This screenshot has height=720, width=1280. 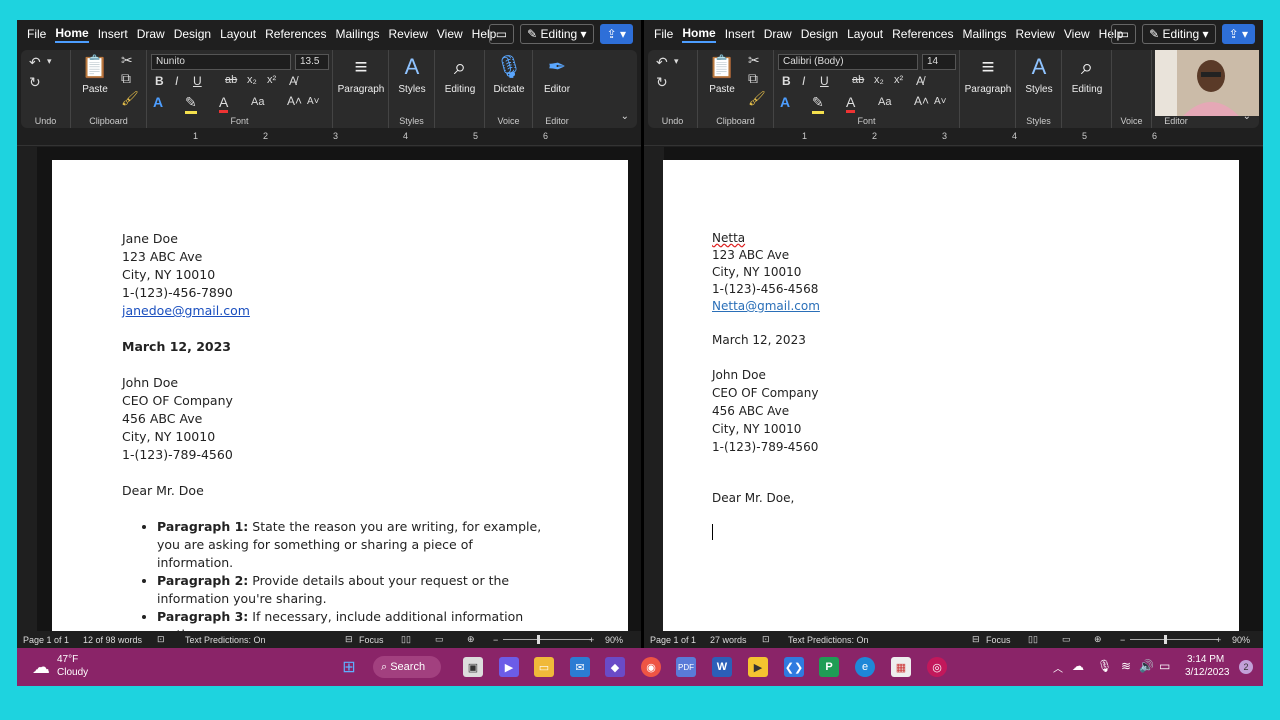 I want to click on word-count: 12 of 98 words, so click(x=112, y=640).